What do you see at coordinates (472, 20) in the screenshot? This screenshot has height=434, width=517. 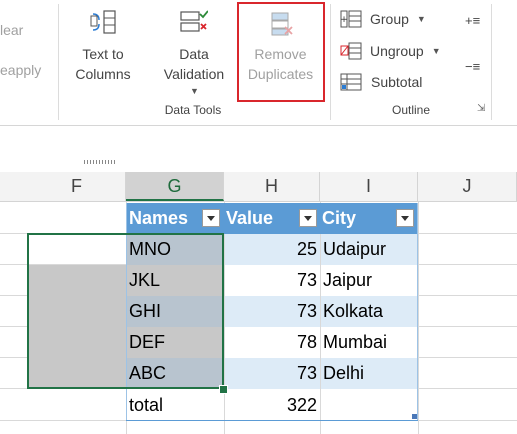 I see `show-detail-icon: +≡` at bounding box center [472, 20].